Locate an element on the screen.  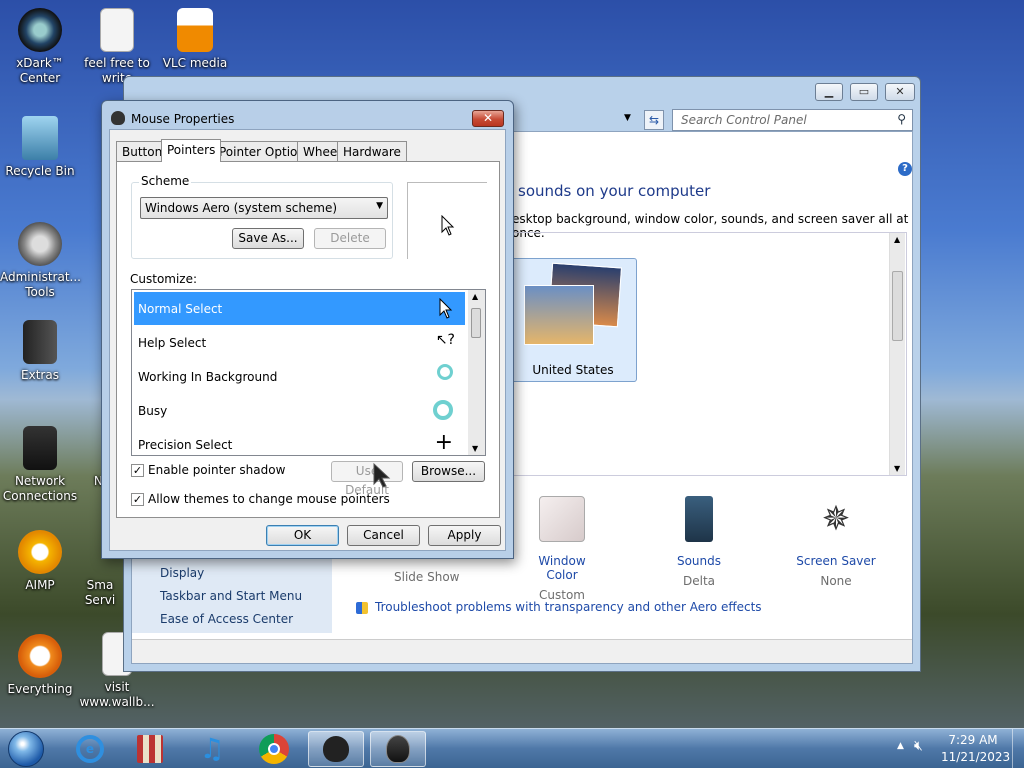
shield-icon is located at coordinates (362, 608).